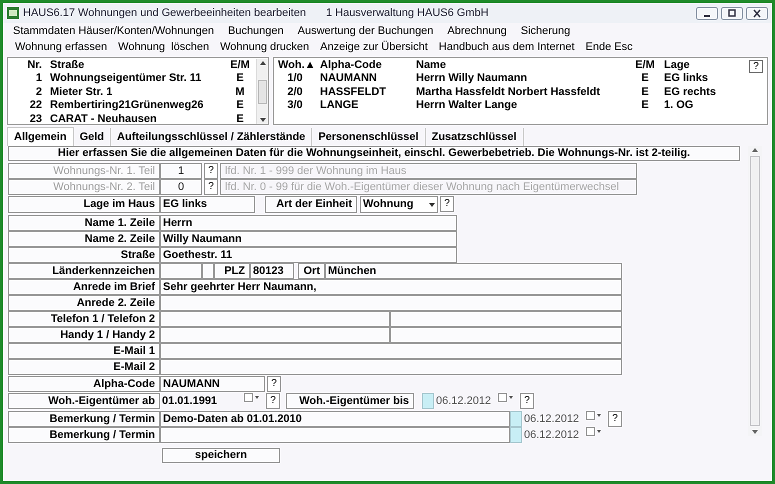 This screenshot has width=775, height=484. I want to click on toolbar-button: Ende Esc, so click(609, 47).